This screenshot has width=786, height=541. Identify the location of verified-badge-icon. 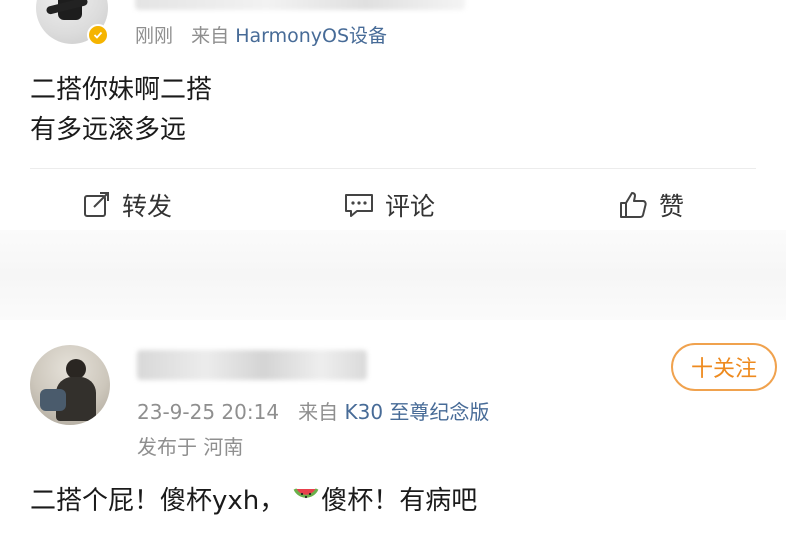
(98, 35).